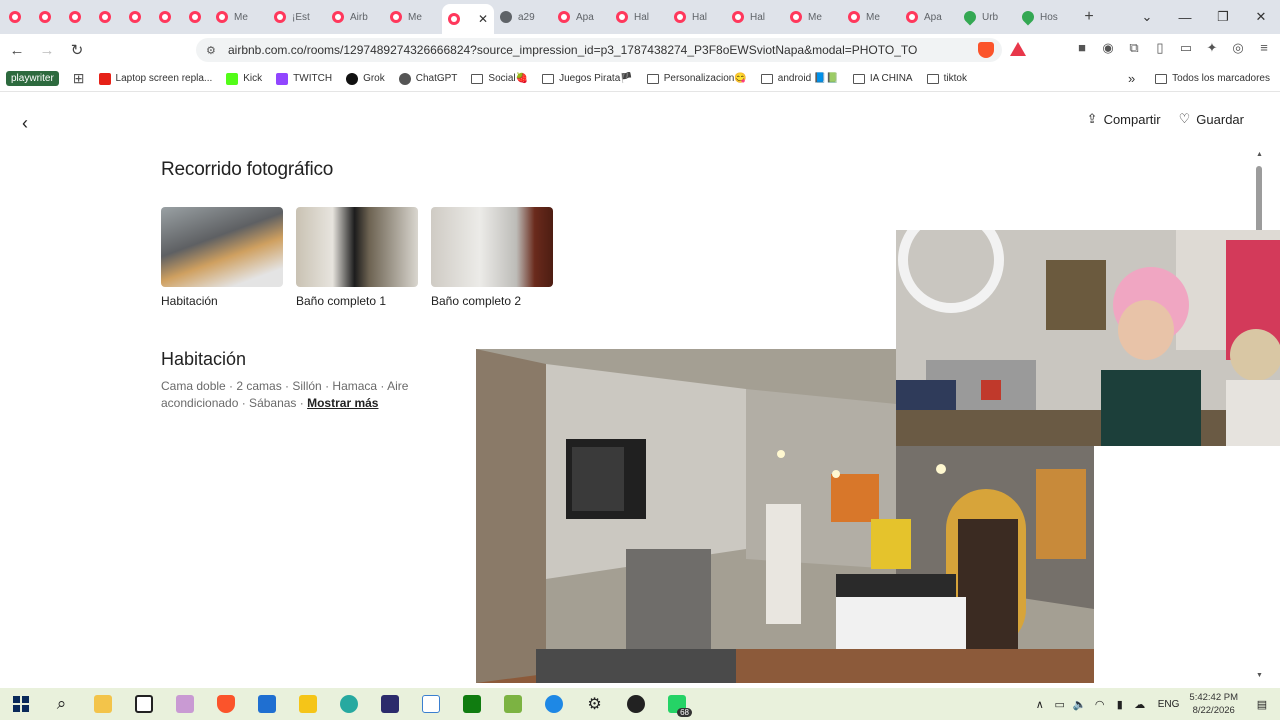 The image size is (1280, 720). Describe the element at coordinates (1100, 704) in the screenshot. I see `wifi-icon: ◠` at that location.